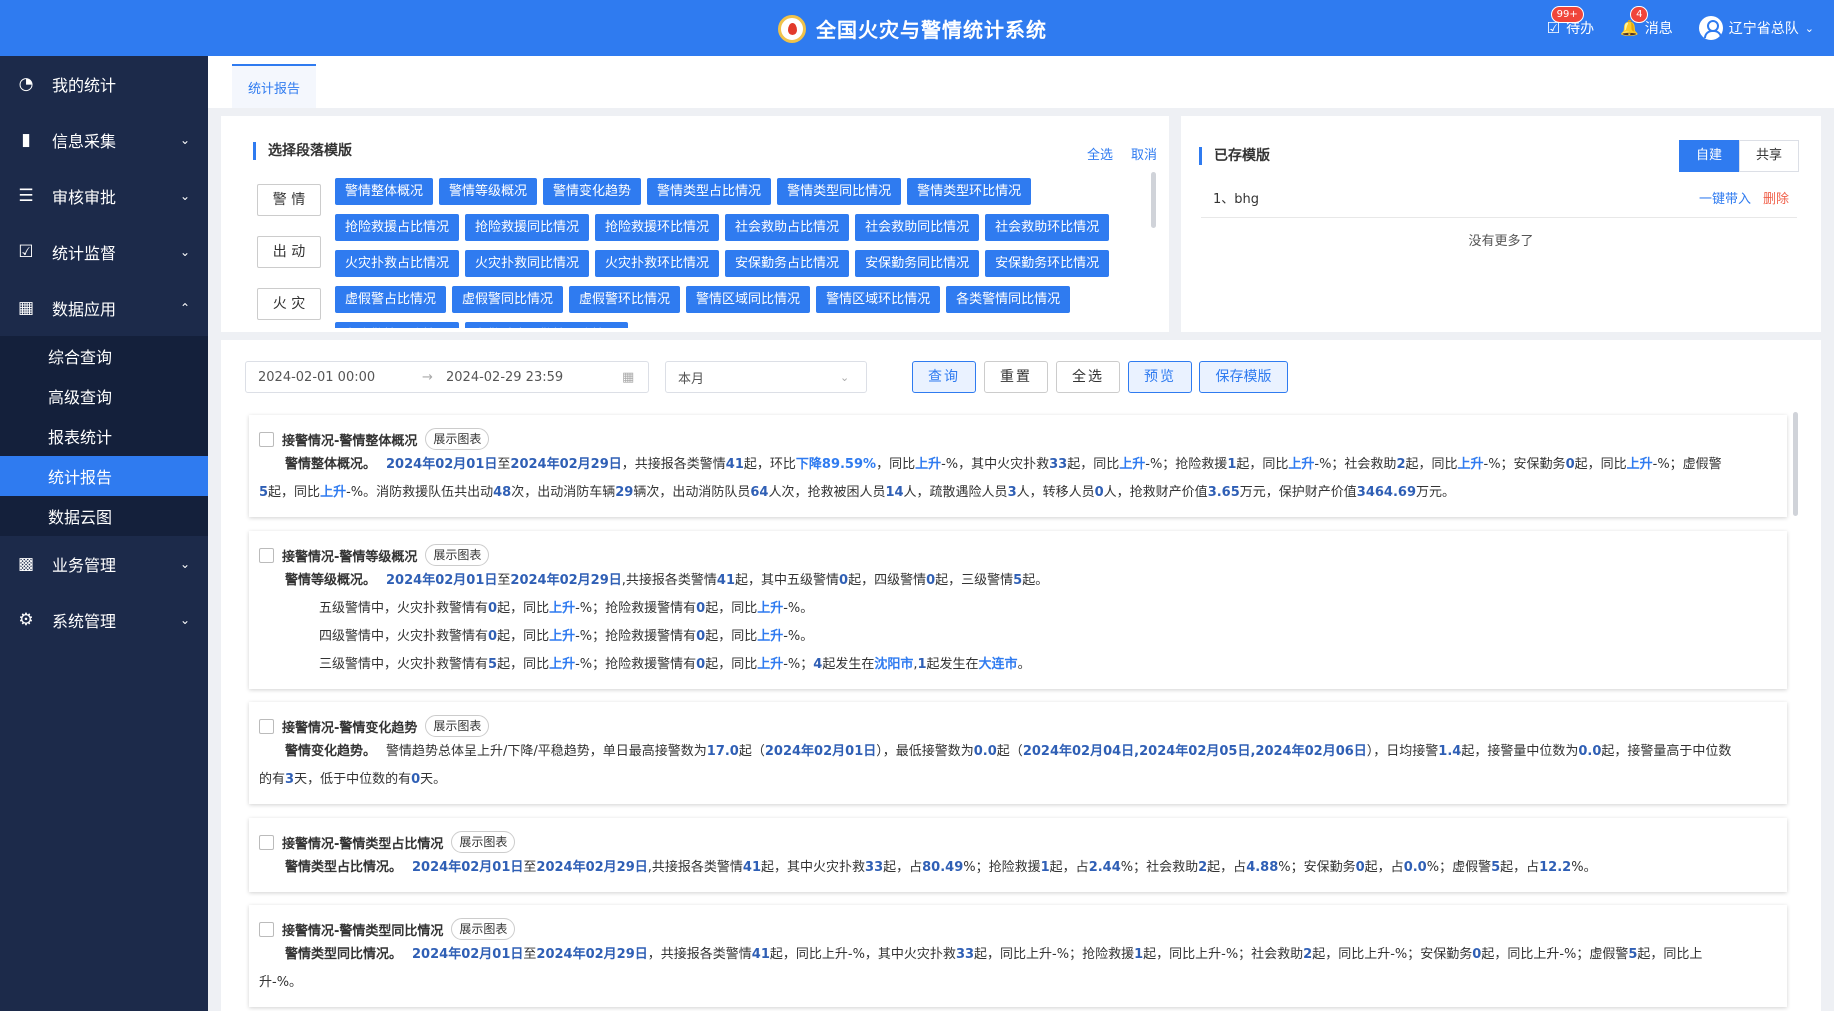  I want to click on text-segment: 48, so click(502, 492).